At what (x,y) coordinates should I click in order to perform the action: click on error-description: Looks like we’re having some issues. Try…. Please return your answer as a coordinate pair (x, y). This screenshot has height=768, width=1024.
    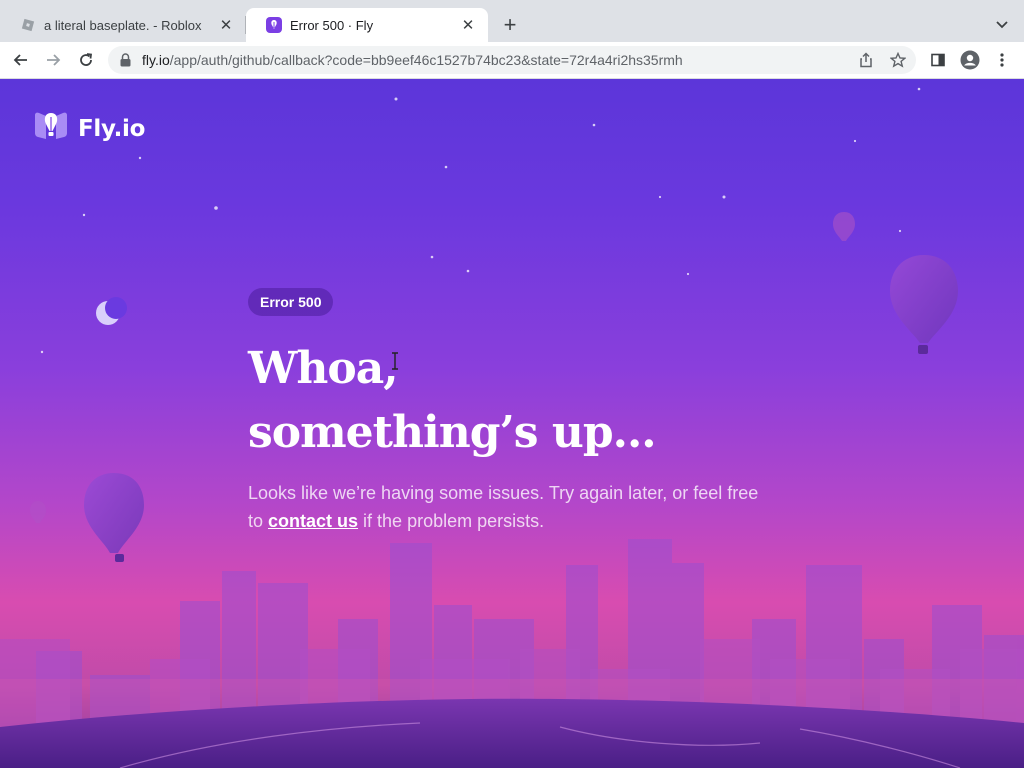
    Looking at the image, I should click on (508, 507).